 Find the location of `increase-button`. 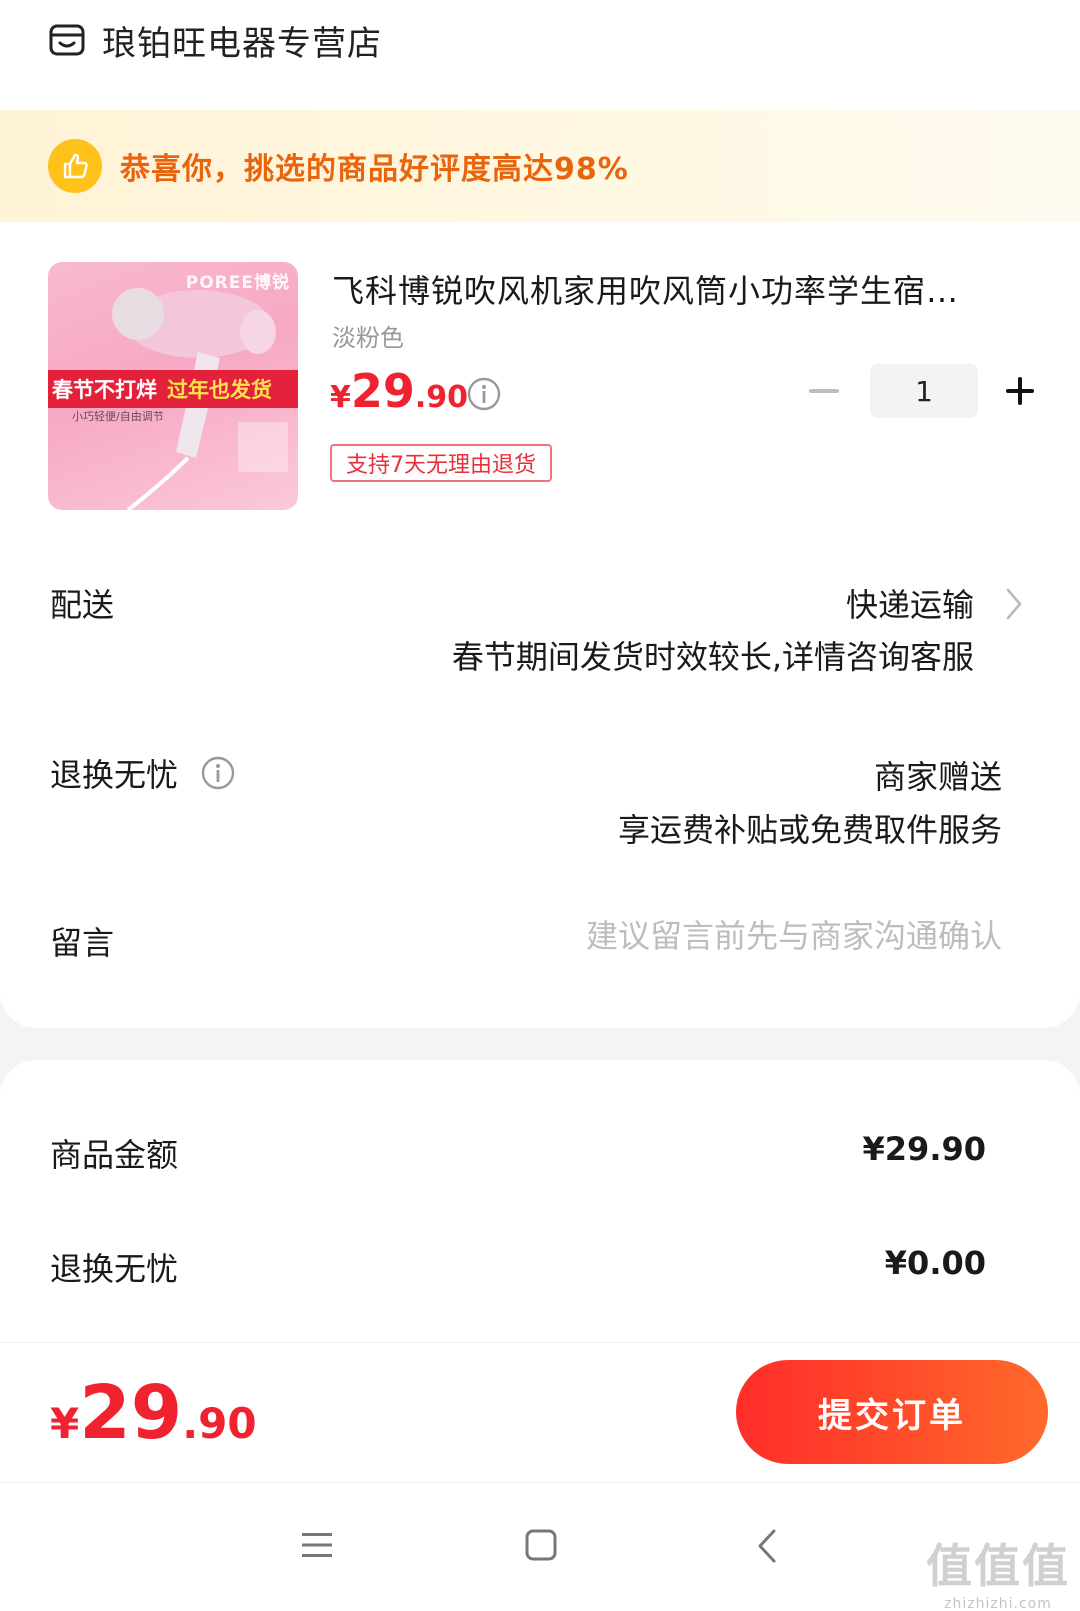

increase-button is located at coordinates (1020, 391).